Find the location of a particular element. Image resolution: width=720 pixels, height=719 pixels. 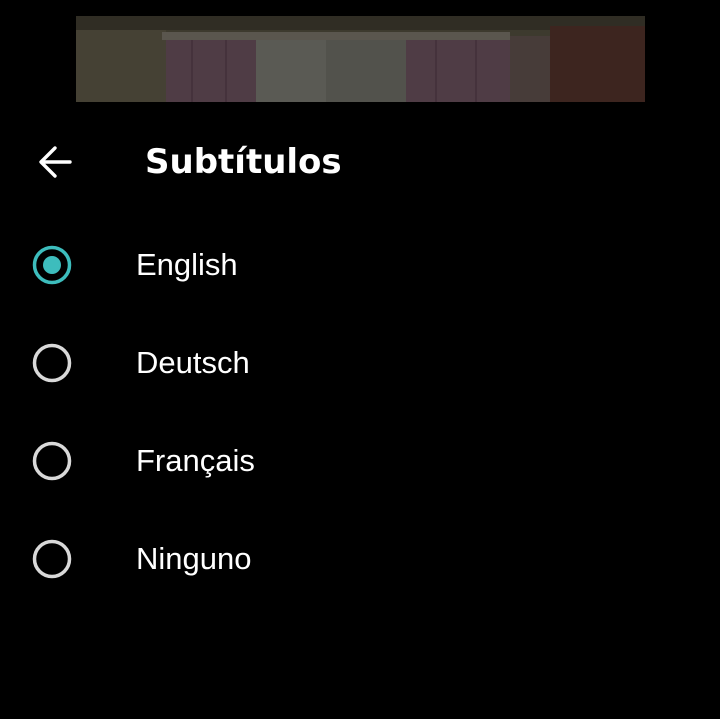

radio-button-selected is located at coordinates (52, 265).